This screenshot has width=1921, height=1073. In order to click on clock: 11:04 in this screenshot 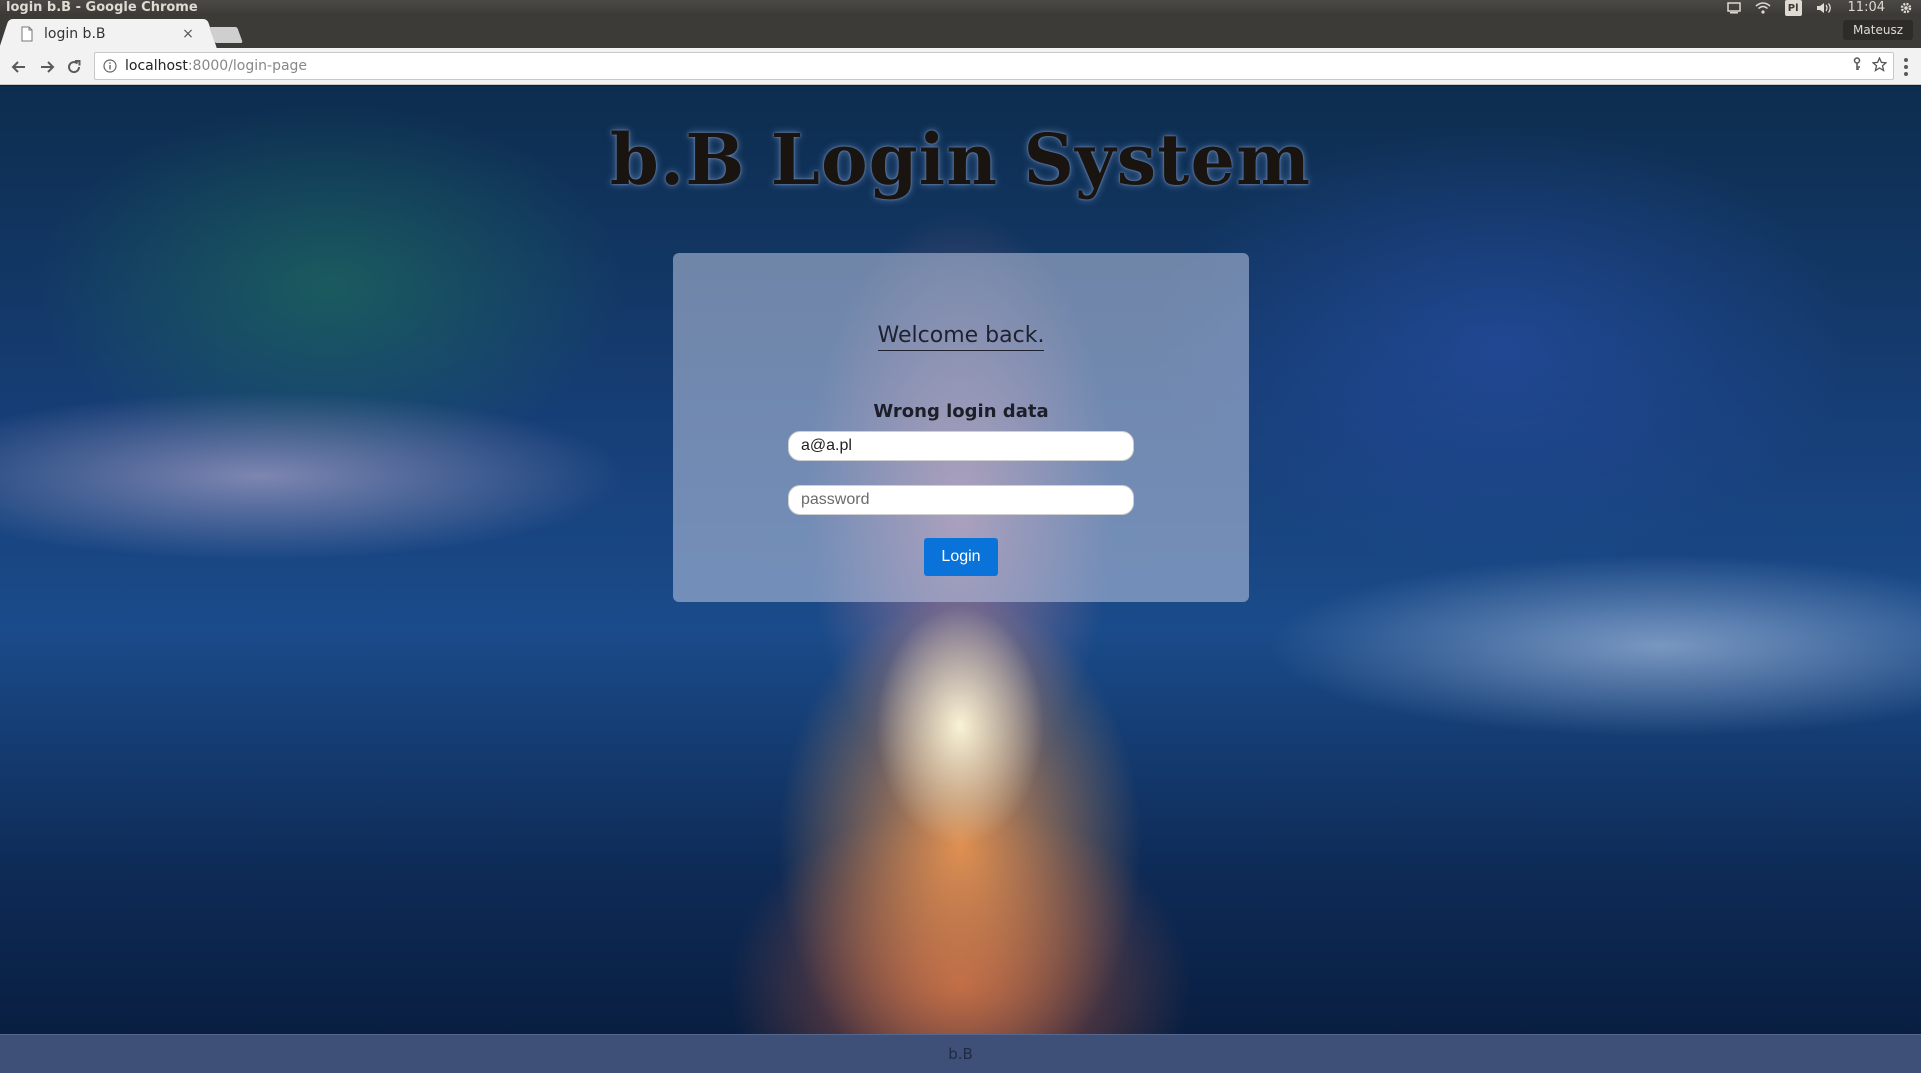, I will do `click(1866, 8)`.